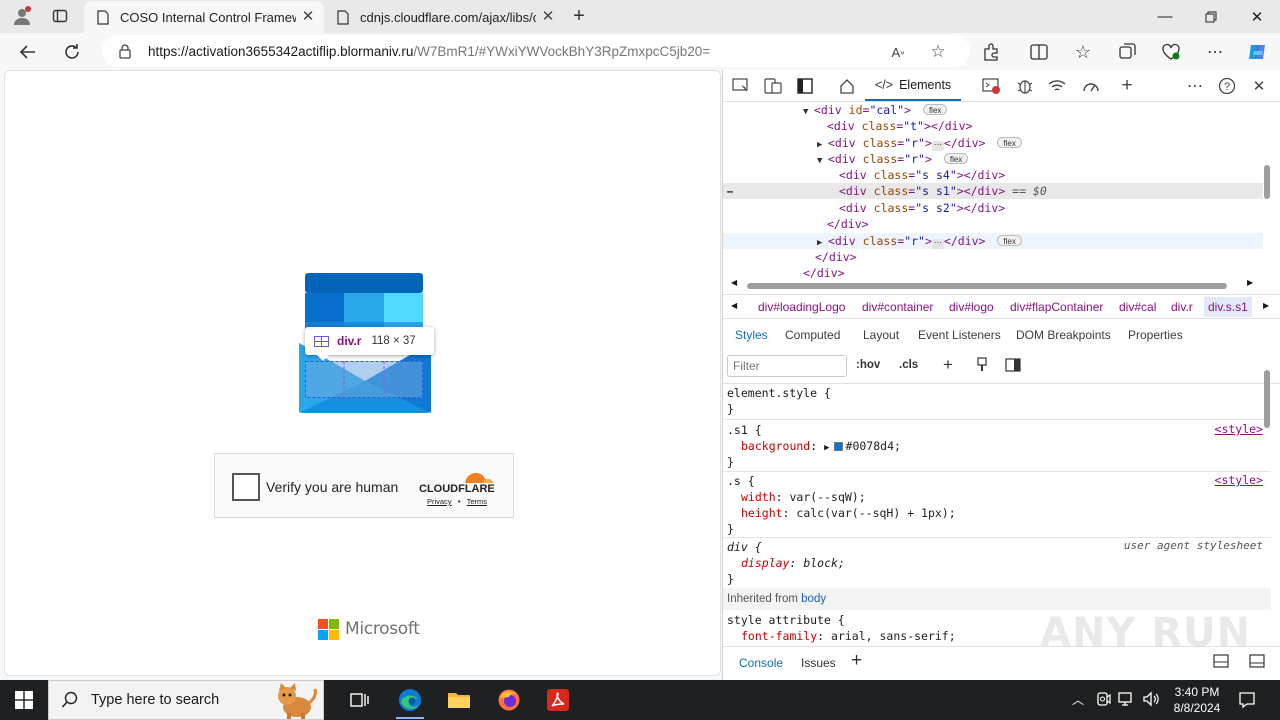  Describe the element at coordinates (1025, 86) in the screenshot. I see `bug-icon` at that location.